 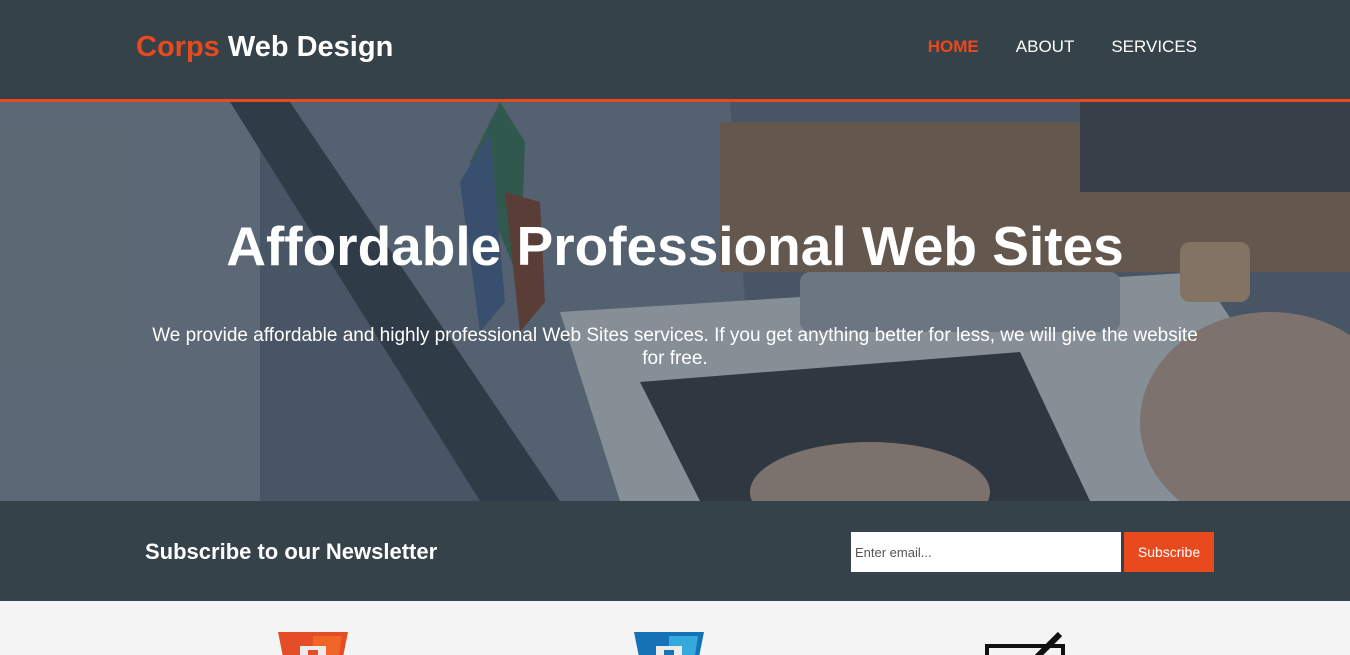 What do you see at coordinates (675, 246) in the screenshot?
I see `hero-heading: Affordable Professional Web Sites` at bounding box center [675, 246].